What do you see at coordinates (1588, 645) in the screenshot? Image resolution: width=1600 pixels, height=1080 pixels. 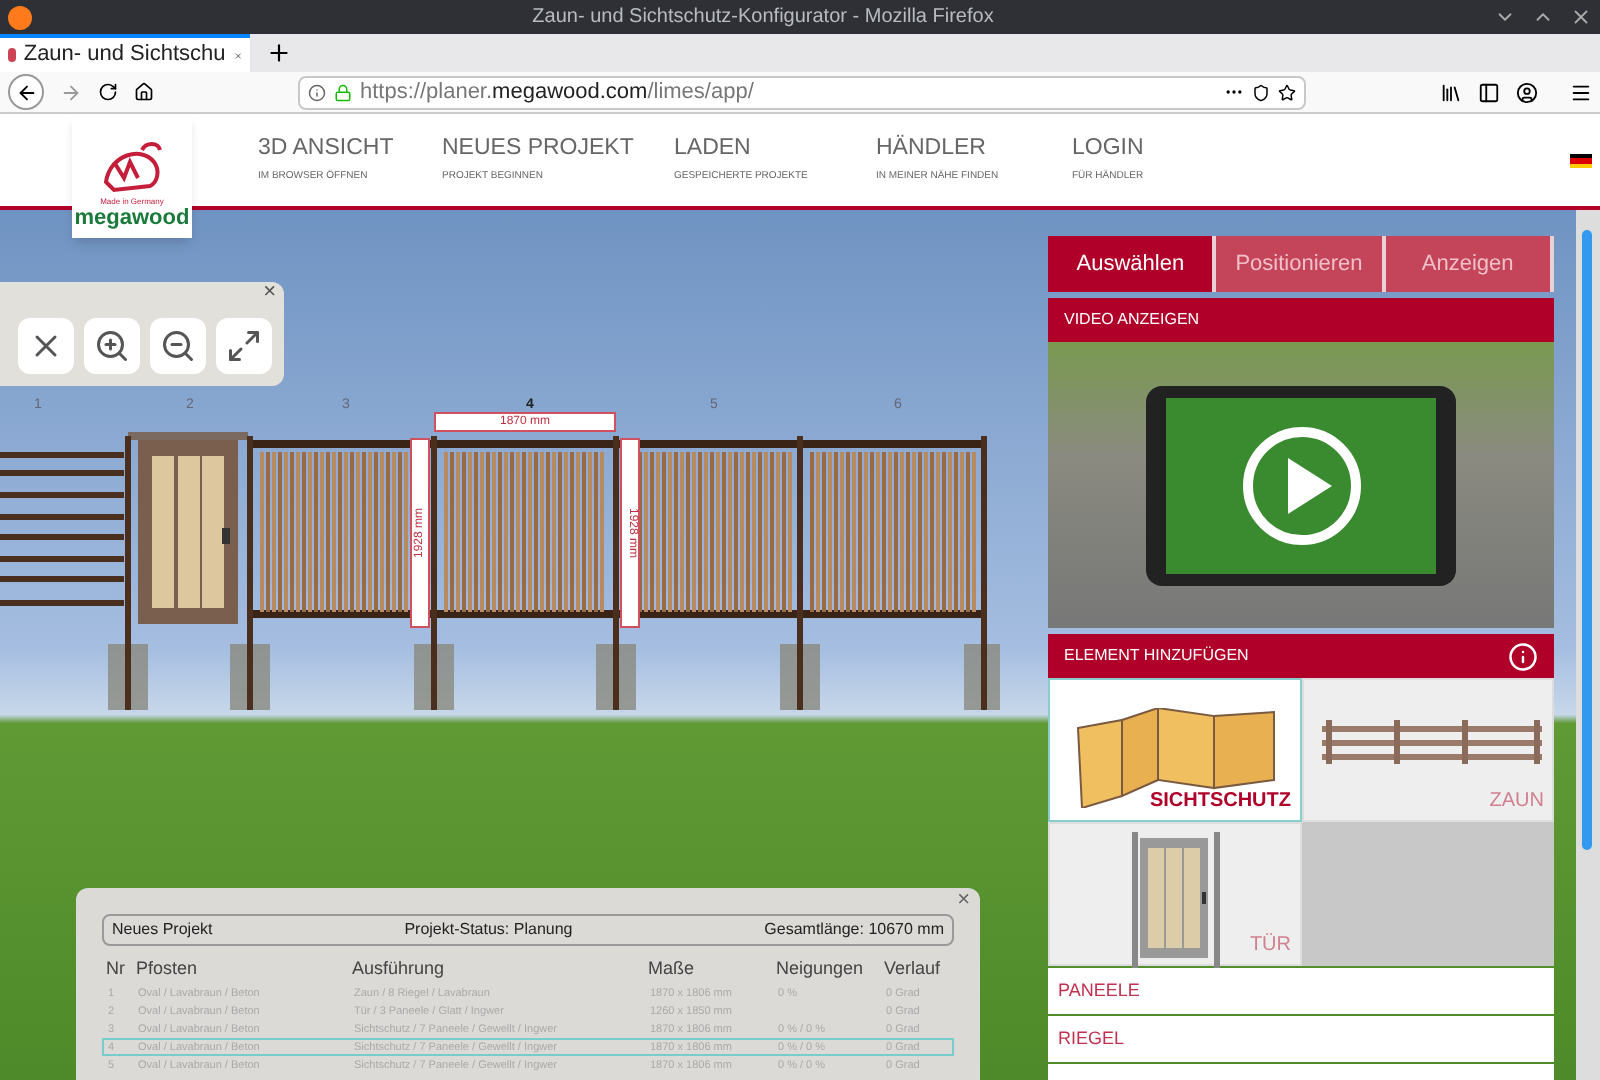 I see `scrollbar` at bounding box center [1588, 645].